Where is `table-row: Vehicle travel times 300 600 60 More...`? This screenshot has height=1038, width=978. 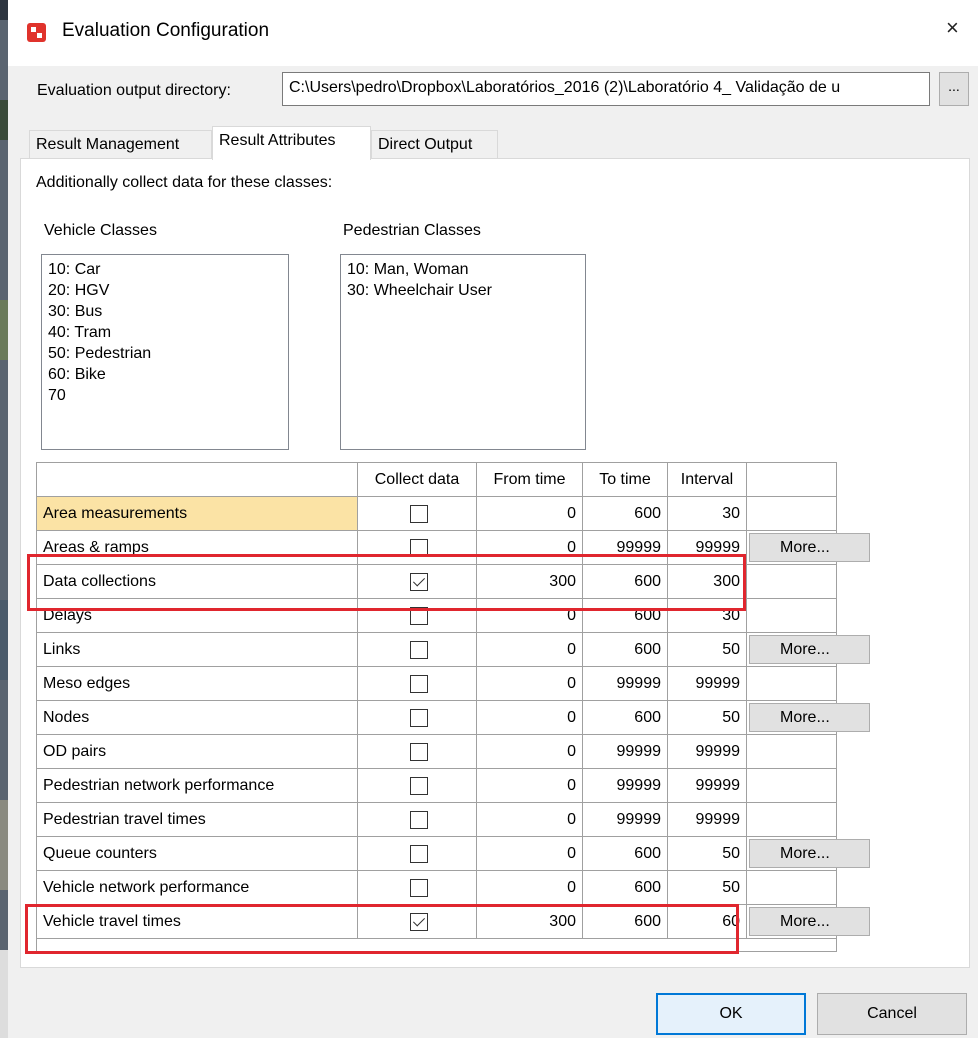
table-row: Vehicle travel times 300 600 60 More... is located at coordinates (453, 922).